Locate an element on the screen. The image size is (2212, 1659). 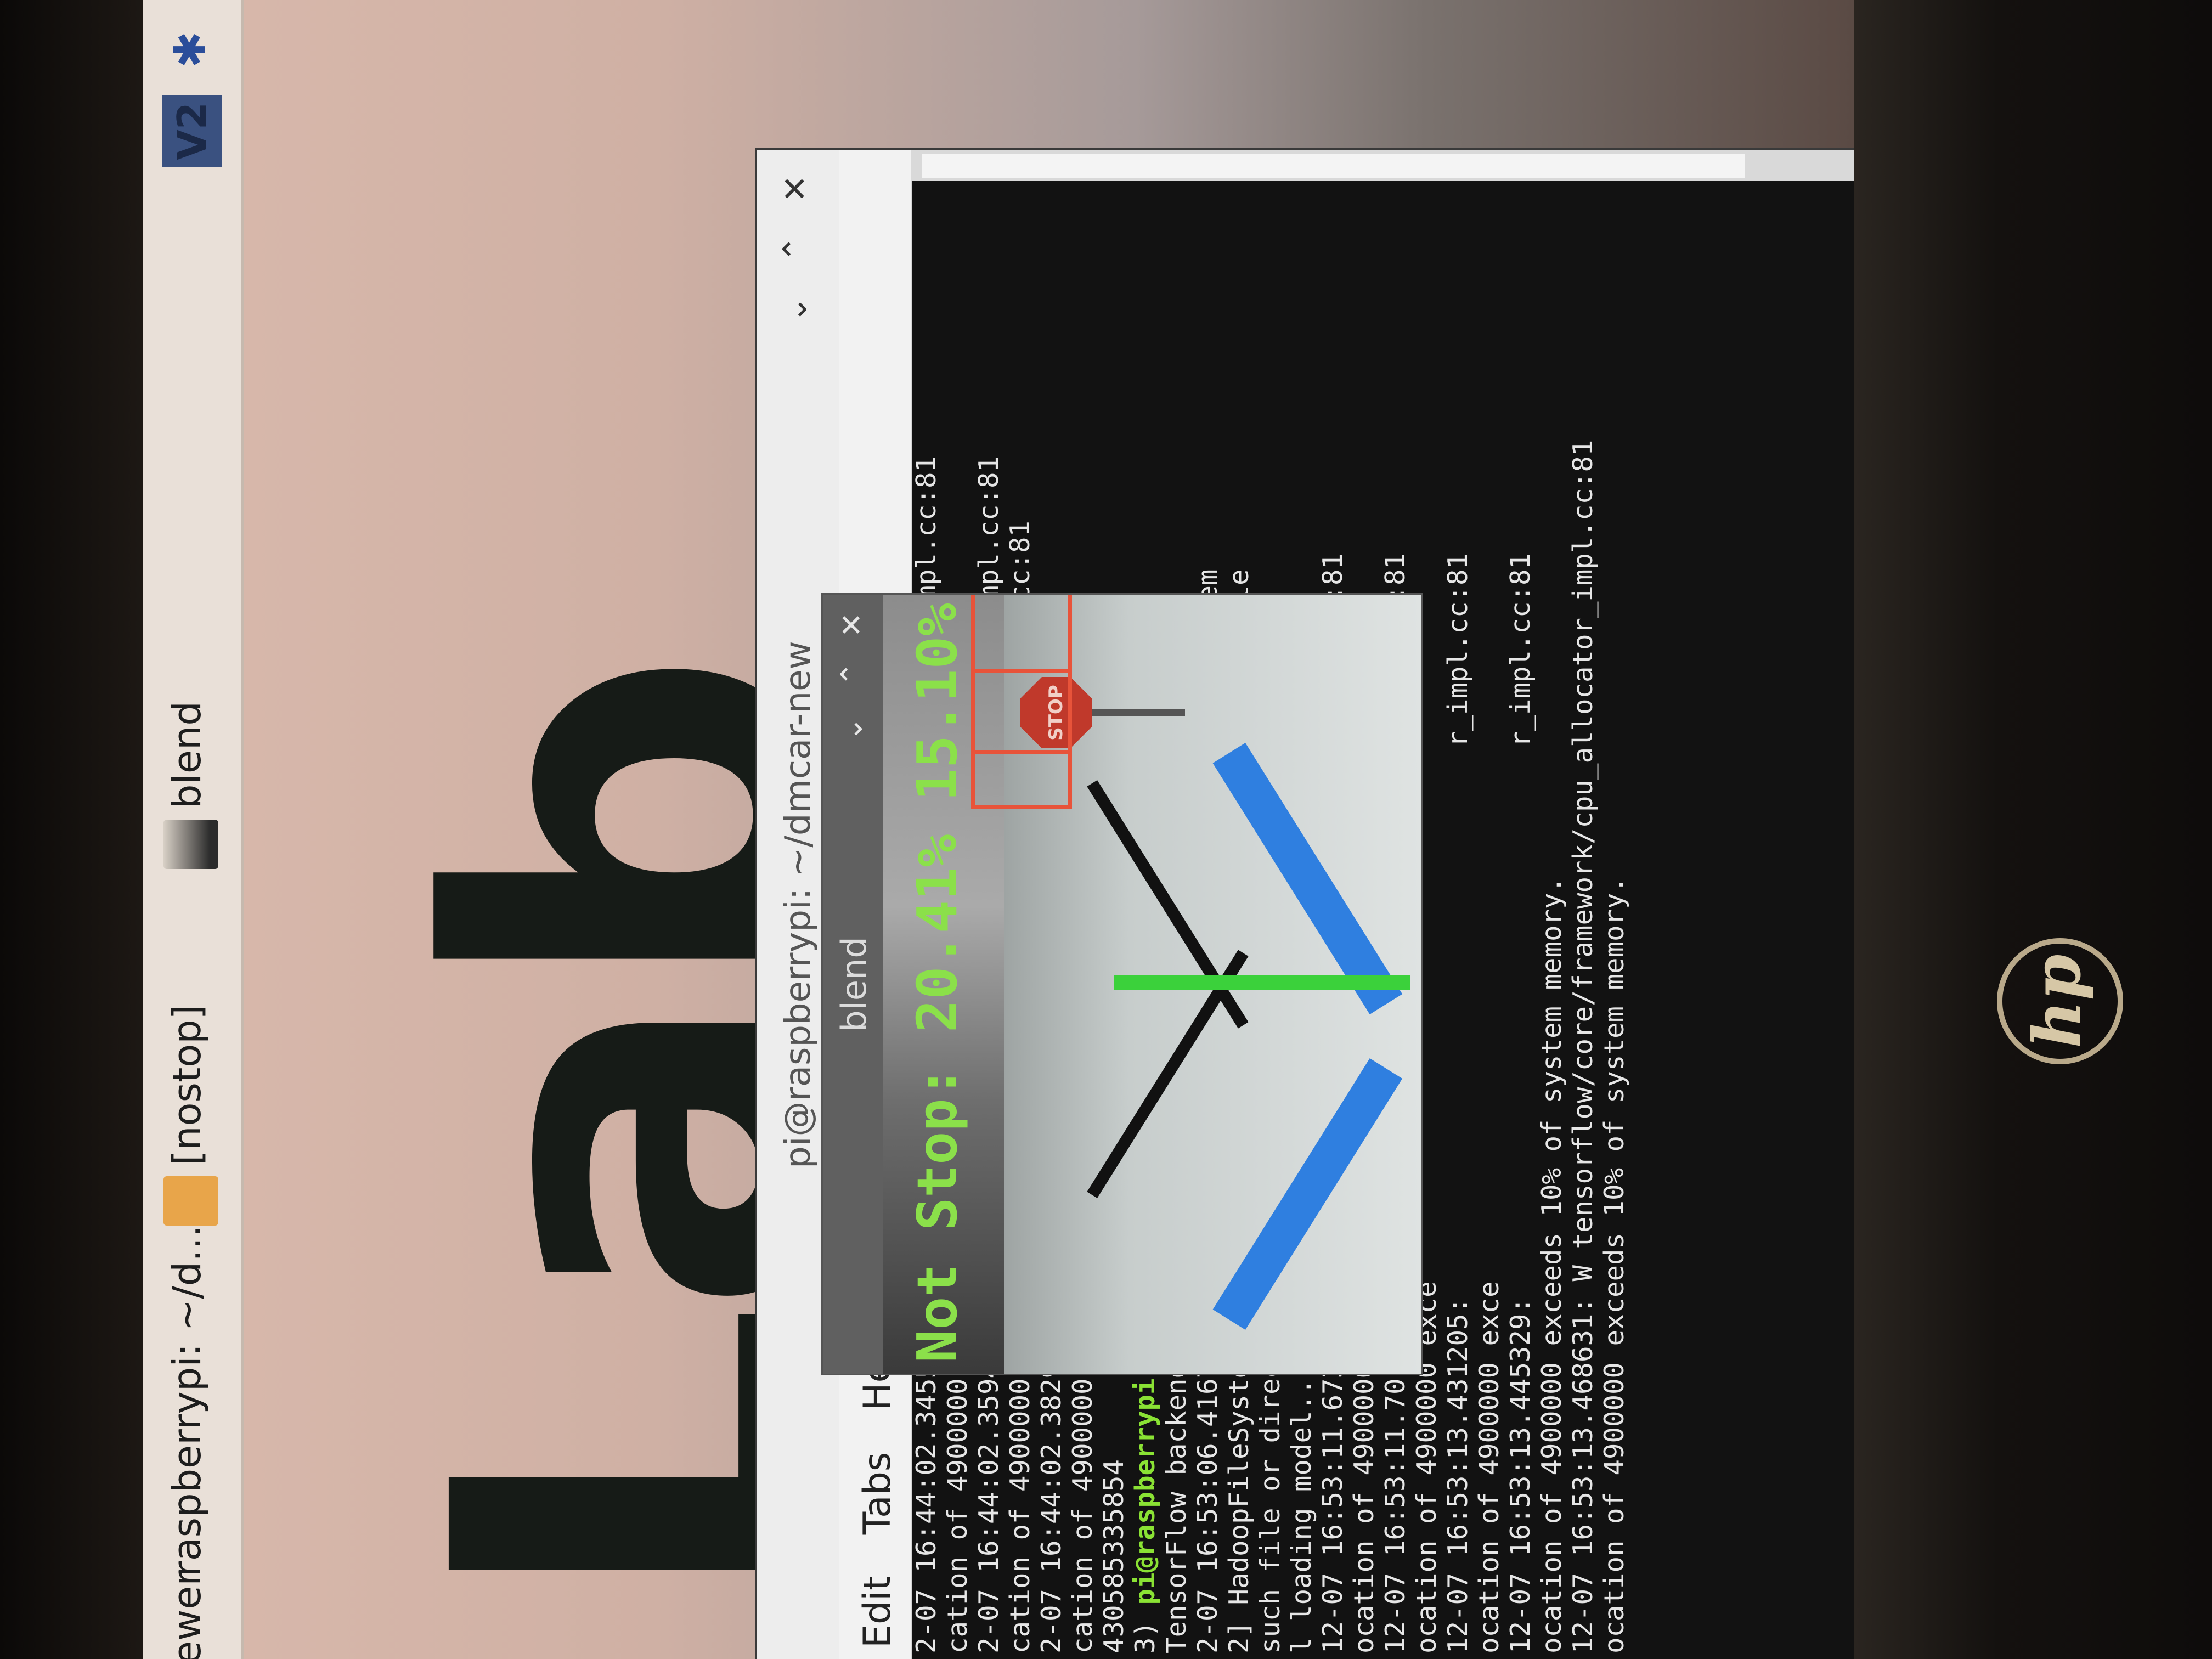
camera-frame: STOP Not Stop: 20.41% 15.10% is located at coordinates (1152, 985).